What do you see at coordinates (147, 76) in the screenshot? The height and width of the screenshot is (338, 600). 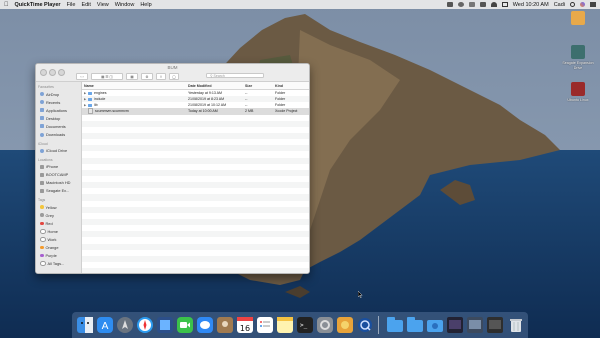 I see `action-gear-button: ⚙` at bounding box center [147, 76].